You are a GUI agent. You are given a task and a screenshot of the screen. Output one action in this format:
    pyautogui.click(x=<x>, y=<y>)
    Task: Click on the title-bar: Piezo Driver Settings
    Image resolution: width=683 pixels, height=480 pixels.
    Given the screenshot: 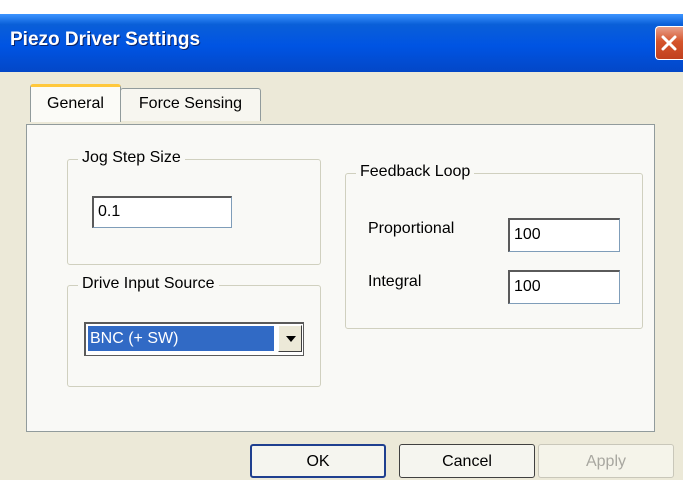 What is the action you would take?
    pyautogui.click(x=341, y=43)
    